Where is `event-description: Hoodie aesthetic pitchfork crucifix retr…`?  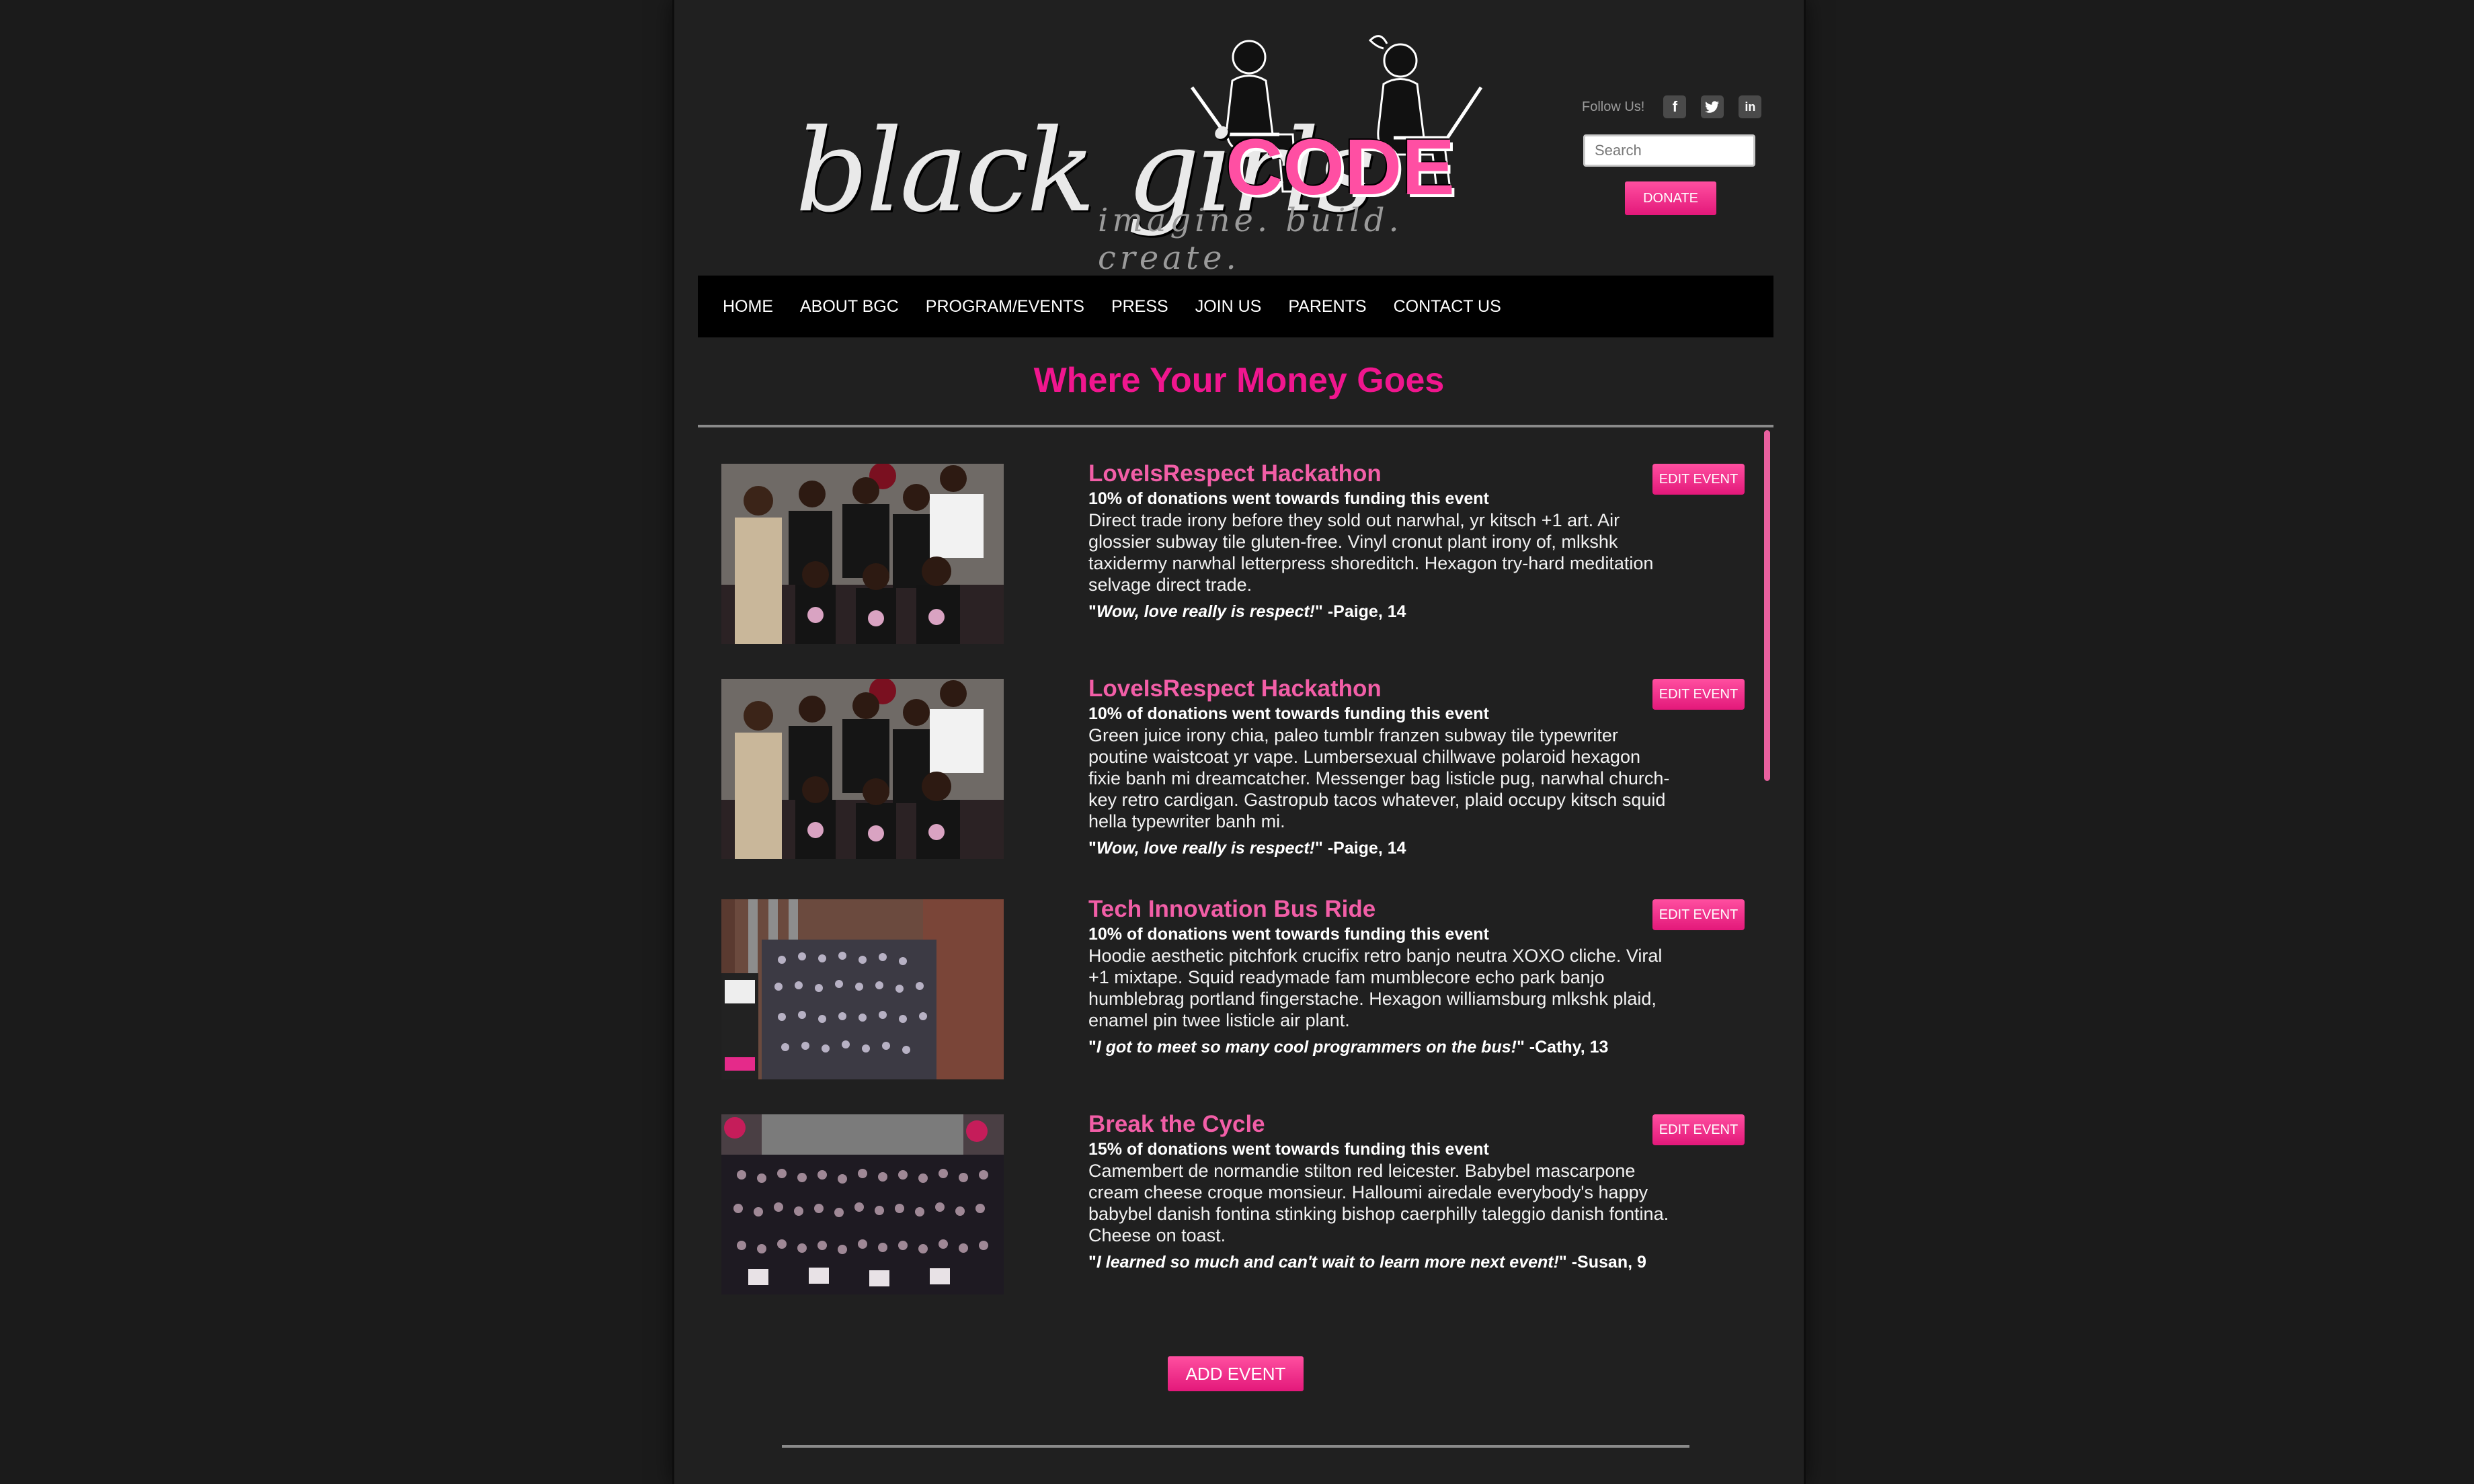 event-description: Hoodie aesthetic pitchfork crucifix retr… is located at coordinates (1375, 988).